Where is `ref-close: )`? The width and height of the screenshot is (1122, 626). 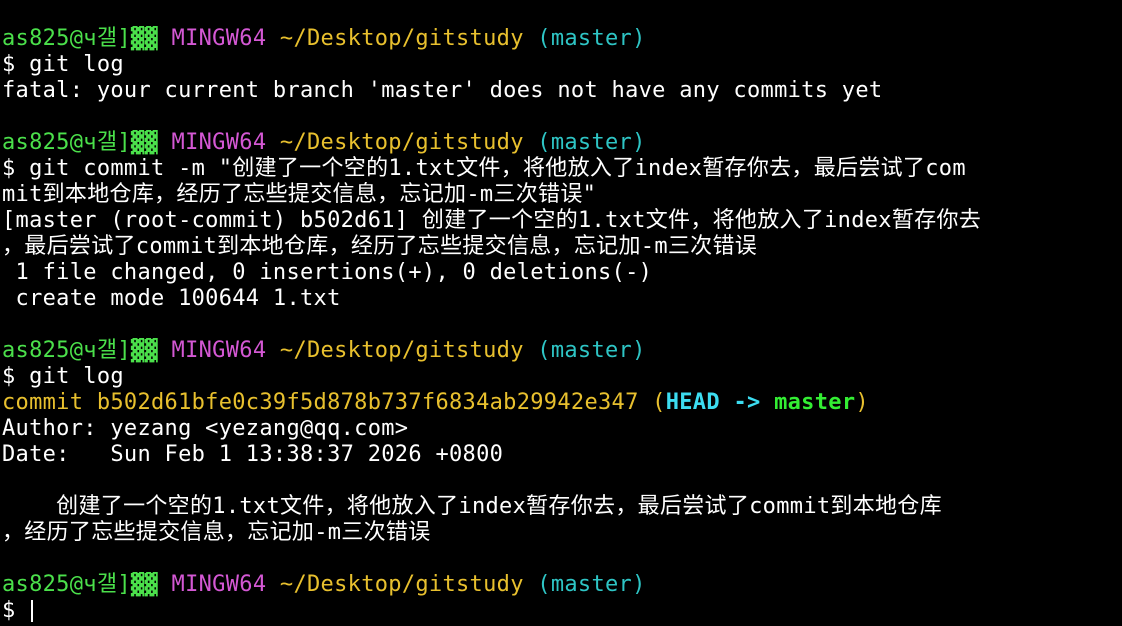
ref-close: ) is located at coordinates (862, 402).